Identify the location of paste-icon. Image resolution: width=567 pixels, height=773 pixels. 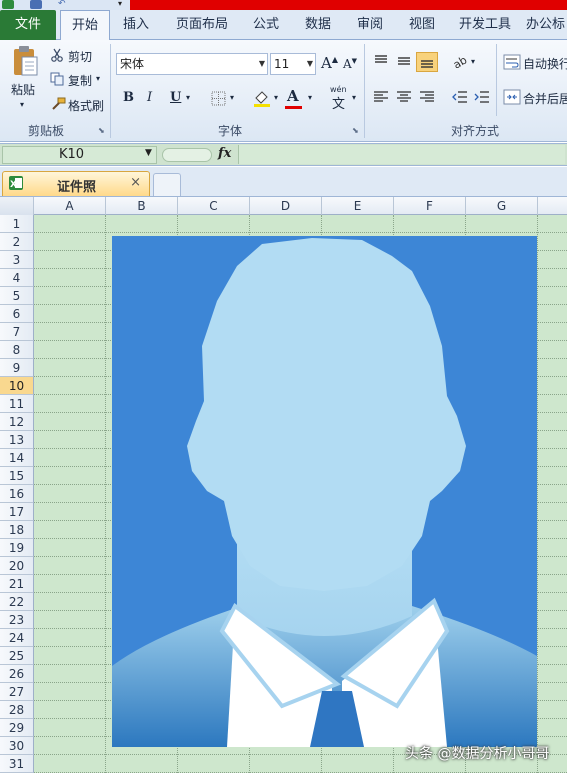
(25, 61).